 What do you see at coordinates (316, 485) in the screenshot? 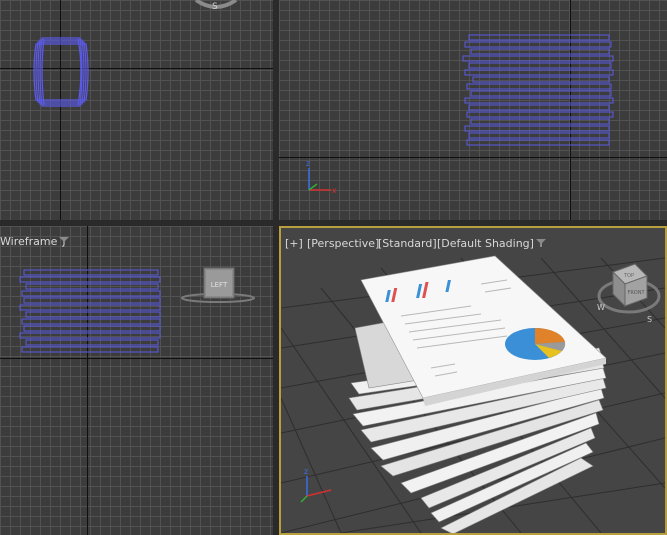
I see `axis-tripod-perspective: z` at bounding box center [316, 485].